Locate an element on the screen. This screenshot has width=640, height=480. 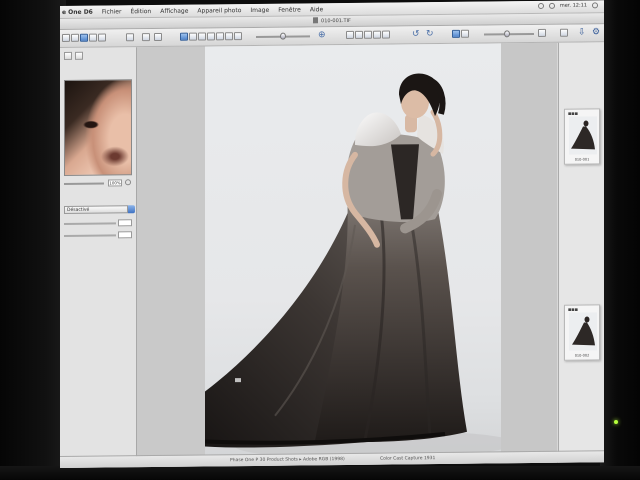
focus-zoom-row: 100% is located at coordinates (98, 183).